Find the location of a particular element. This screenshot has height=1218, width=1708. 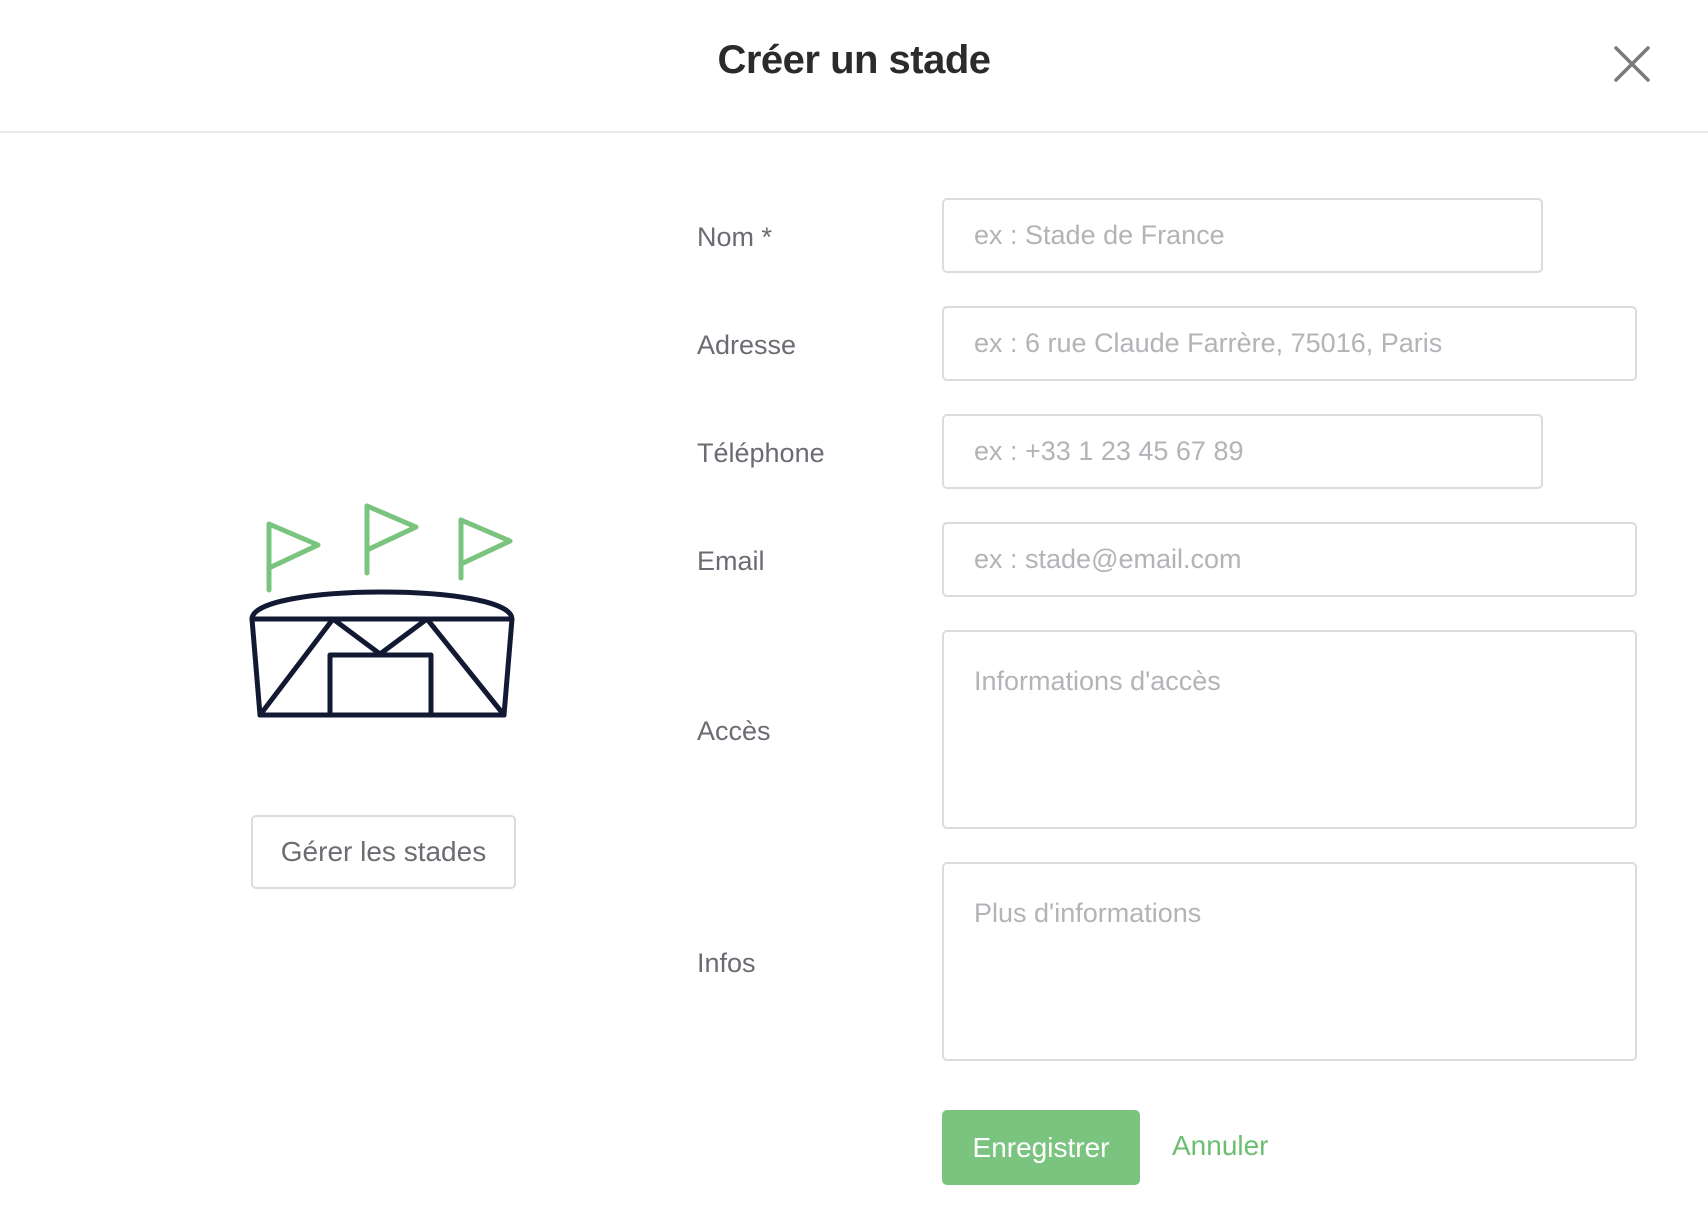

address-input is located at coordinates (1289, 343).